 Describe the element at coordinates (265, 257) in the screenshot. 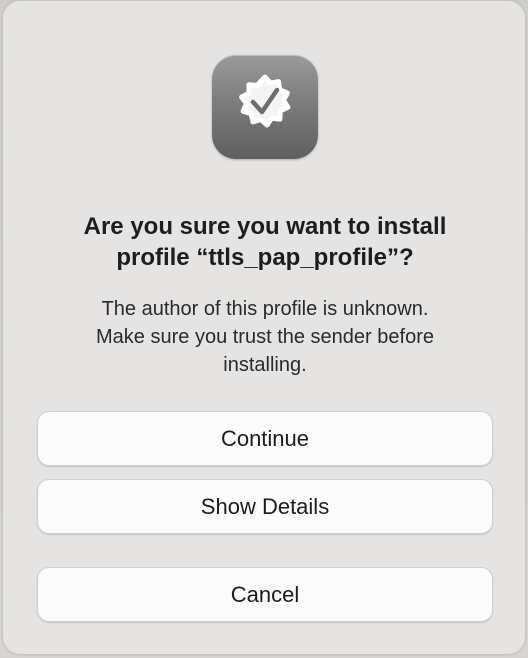

I see `dialog-title-line2: profile “ttls_pap_profile”?` at that location.